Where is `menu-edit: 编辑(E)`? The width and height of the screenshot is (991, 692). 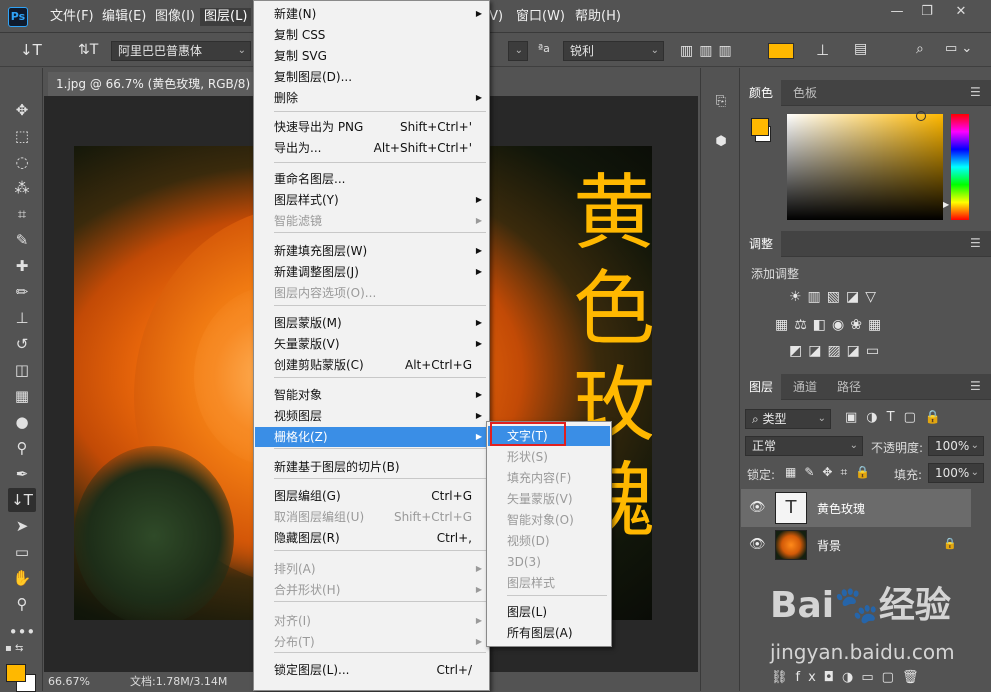 menu-edit: 编辑(E) is located at coordinates (124, 17).